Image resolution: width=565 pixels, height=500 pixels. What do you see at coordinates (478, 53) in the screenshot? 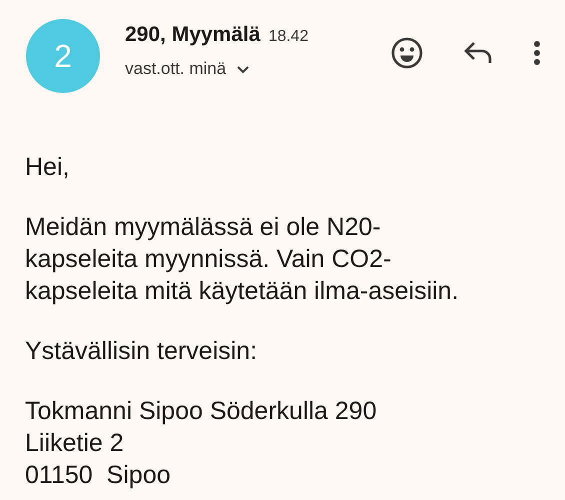
I see `reply-icon` at bounding box center [478, 53].